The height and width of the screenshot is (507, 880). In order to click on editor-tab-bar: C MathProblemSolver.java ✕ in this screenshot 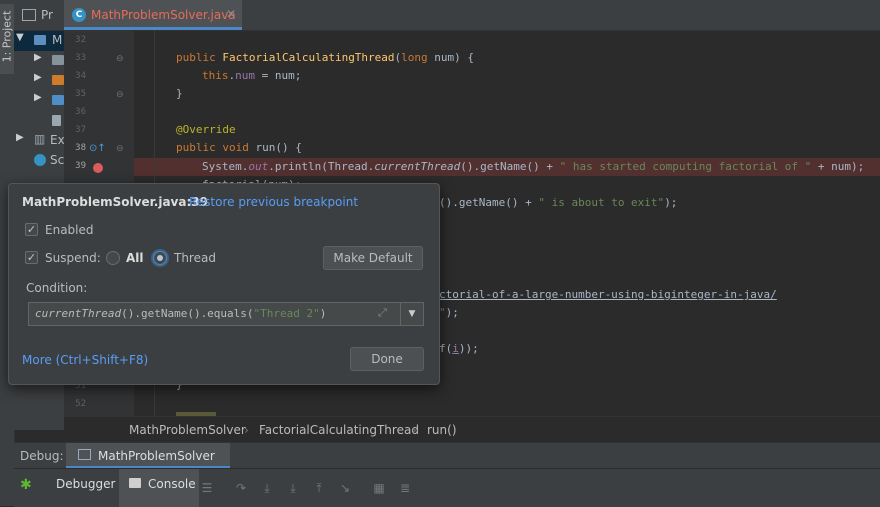, I will do `click(472, 15)`.